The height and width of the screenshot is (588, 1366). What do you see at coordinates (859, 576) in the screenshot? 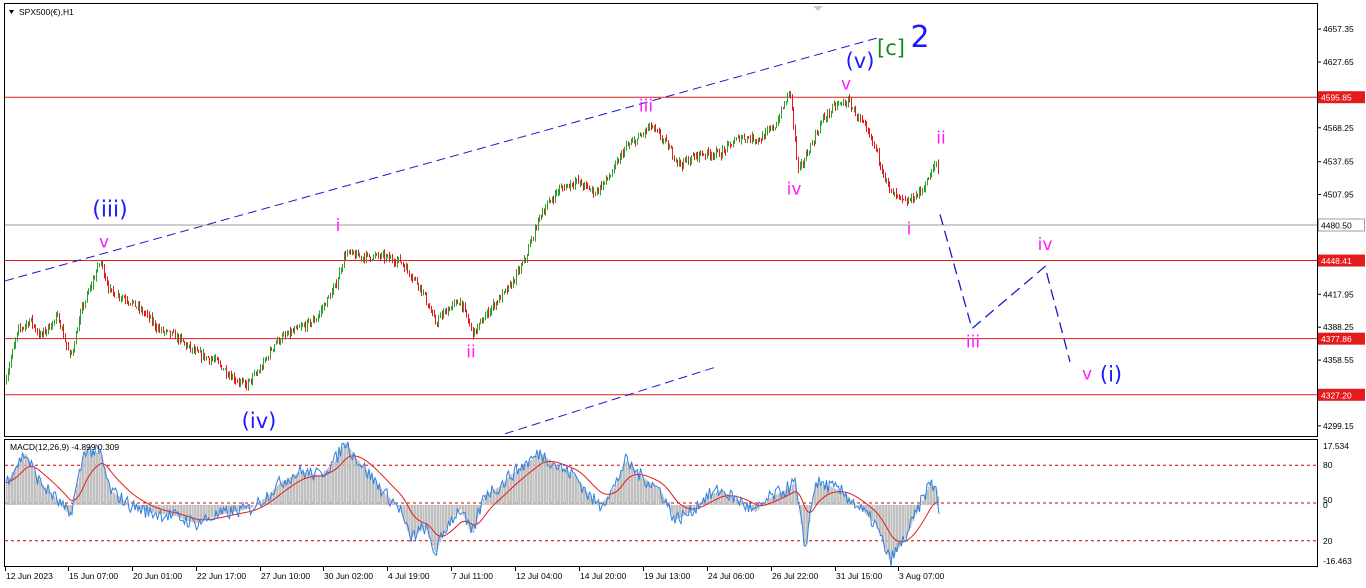
I see `time-tick-14: 31 Jul 15:00` at bounding box center [859, 576].